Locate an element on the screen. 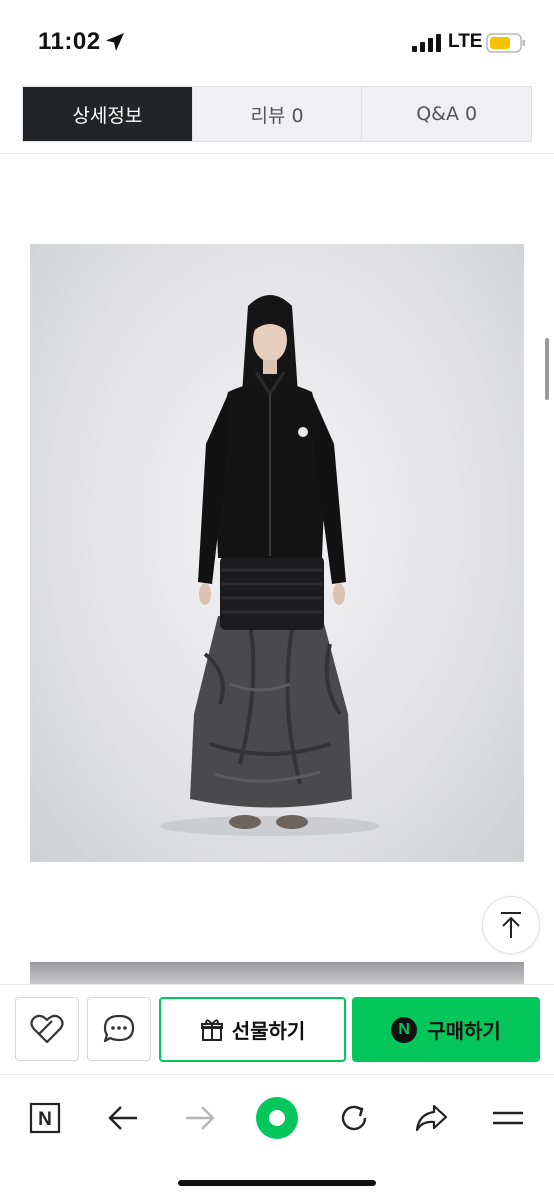  naver-home-button: N is located at coordinates (45, 1118).